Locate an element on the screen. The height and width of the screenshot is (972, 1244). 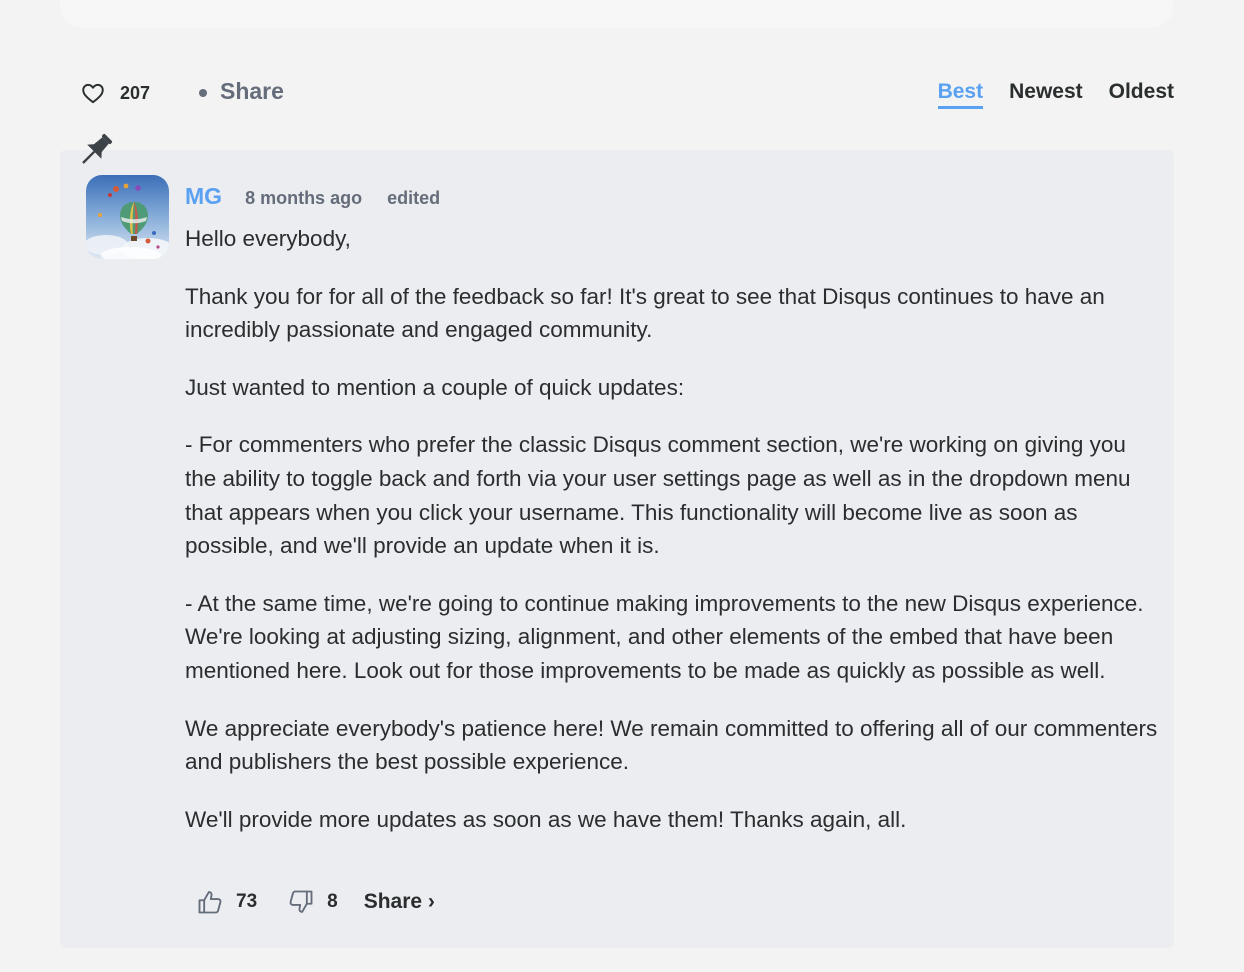
downvote-button: 8 is located at coordinates (312, 902).